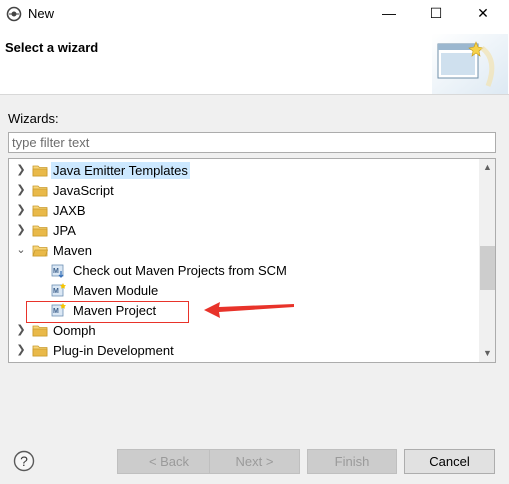  Describe the element at coordinates (243, 330) in the screenshot. I see `tree-item-oomph: ❯ Oomph` at that location.